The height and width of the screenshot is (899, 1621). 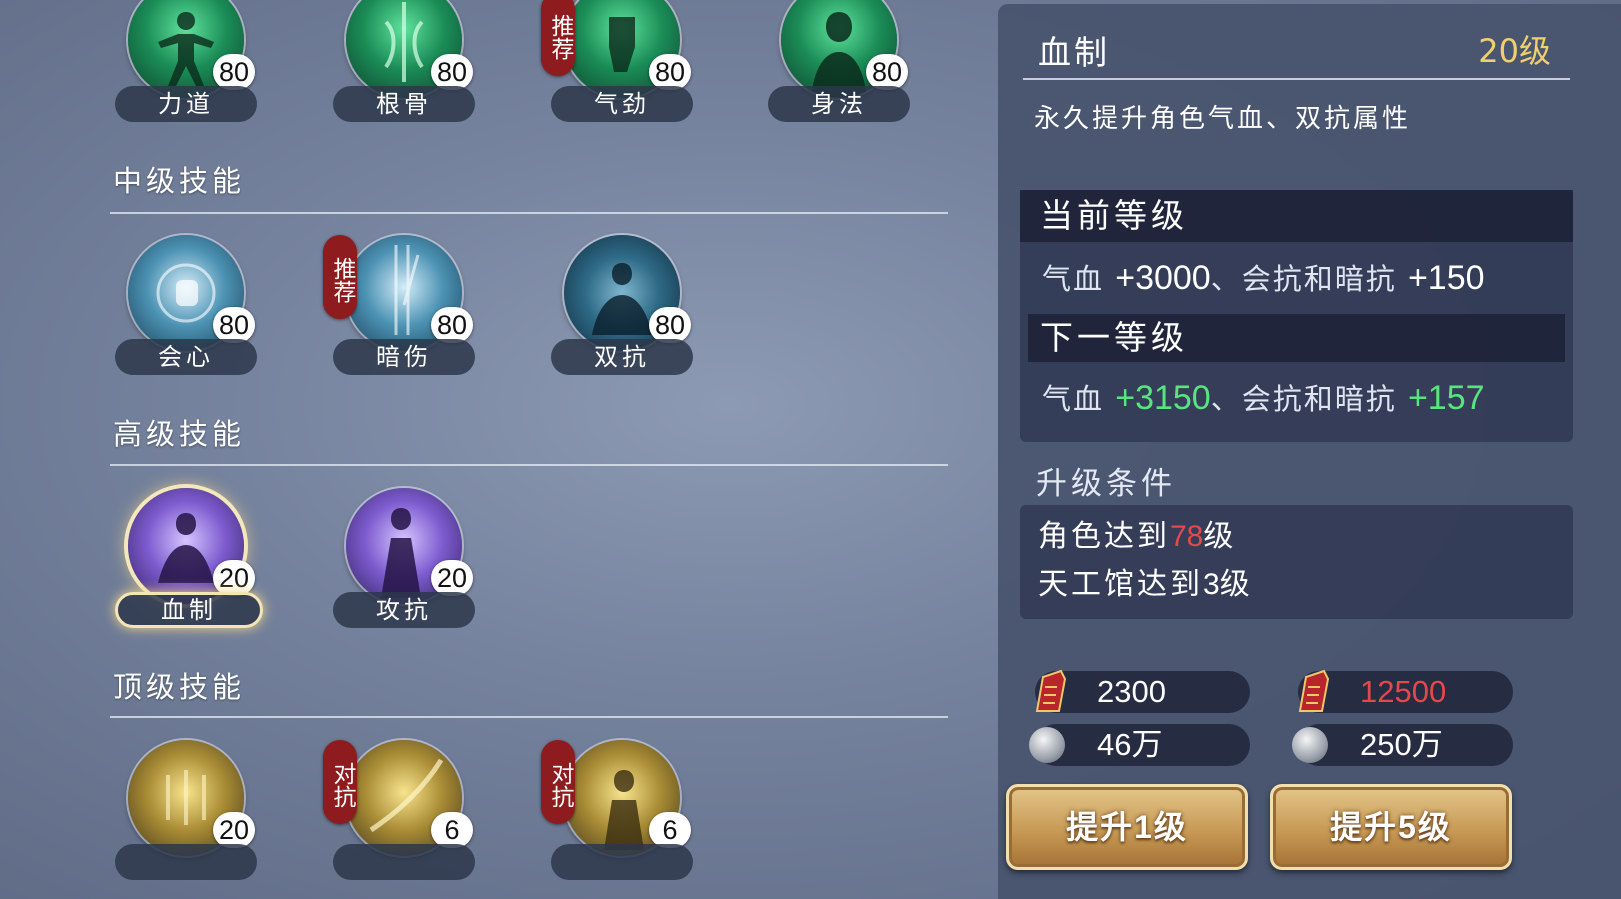 I want to click on upgrade-1-button: 提升1级, so click(x=1127, y=827).